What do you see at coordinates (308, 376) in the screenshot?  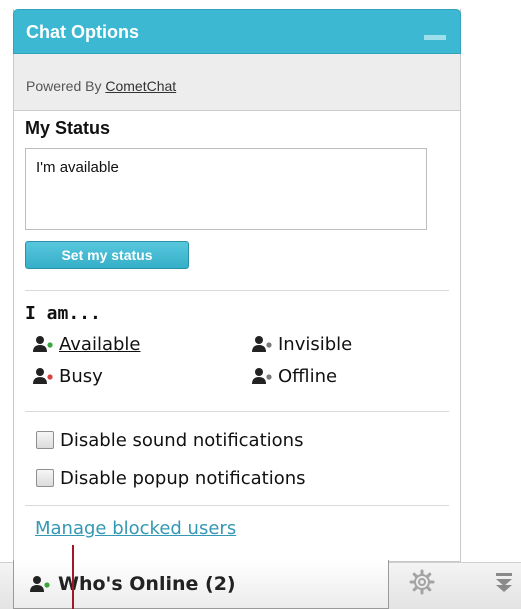 I see `status-option-label: Offline` at bounding box center [308, 376].